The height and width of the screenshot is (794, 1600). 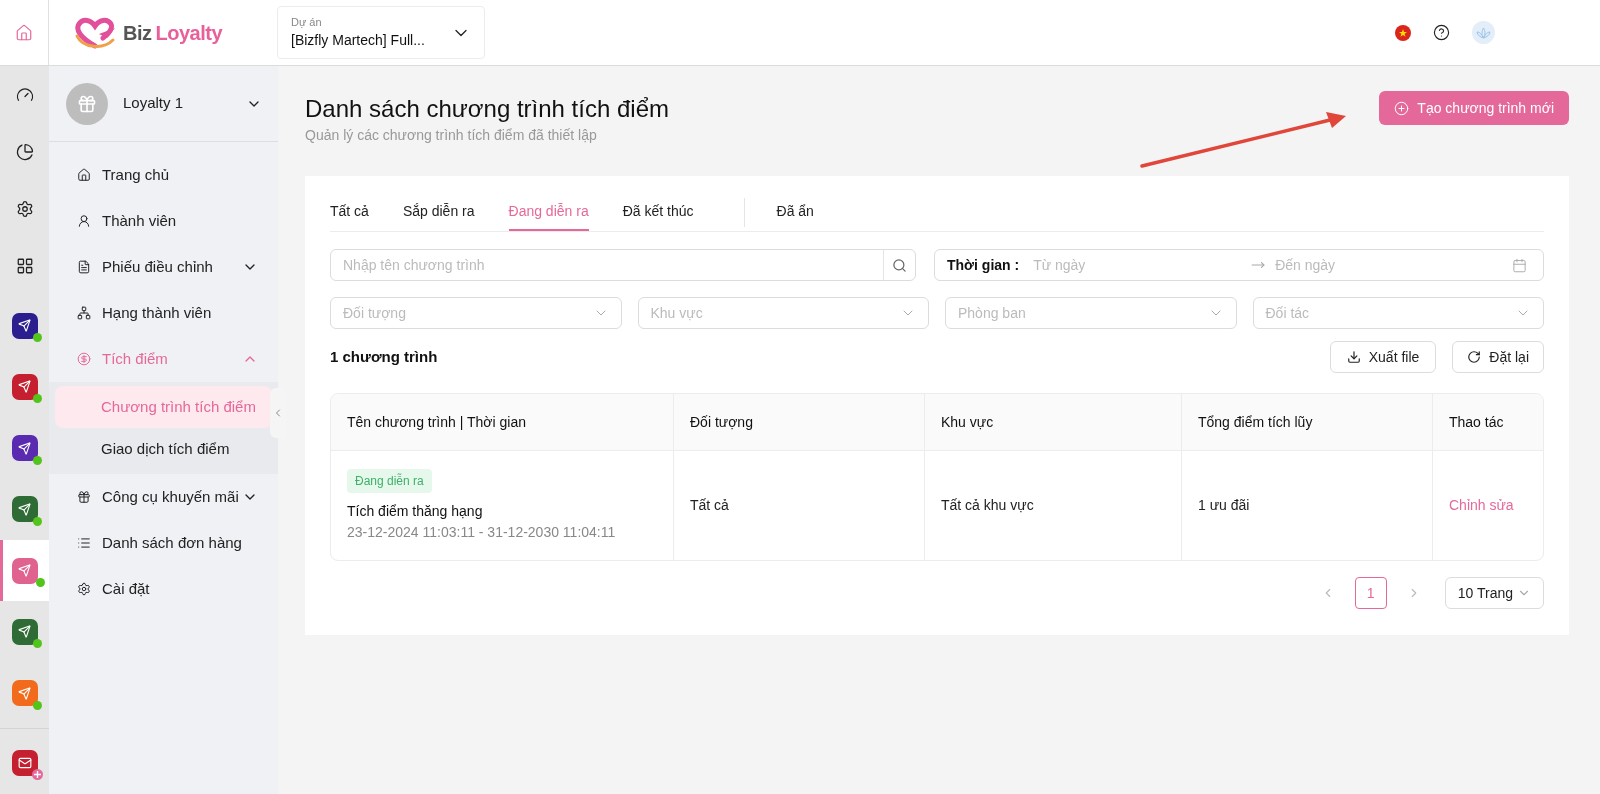 I want to click on column-header: Tổng điểm tích lũy, so click(x=1307, y=422).